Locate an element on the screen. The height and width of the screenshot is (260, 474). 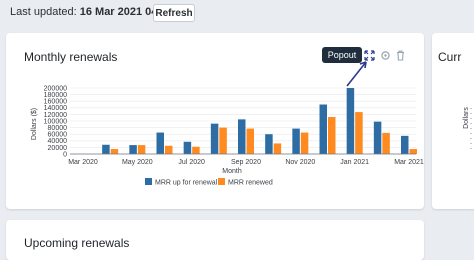
y-tick-label: 80000 is located at coordinates (58, 128).